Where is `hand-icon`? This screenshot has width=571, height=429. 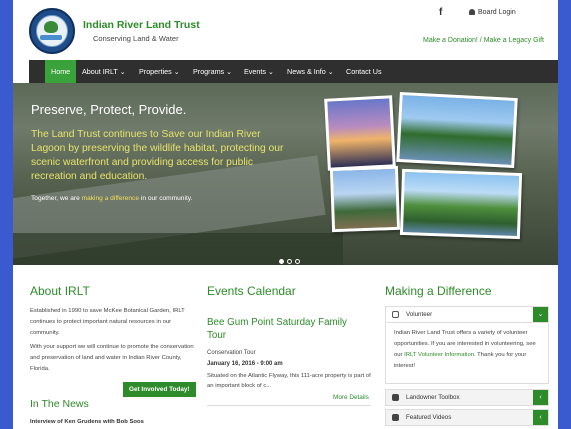
hand-icon is located at coordinates (395, 314).